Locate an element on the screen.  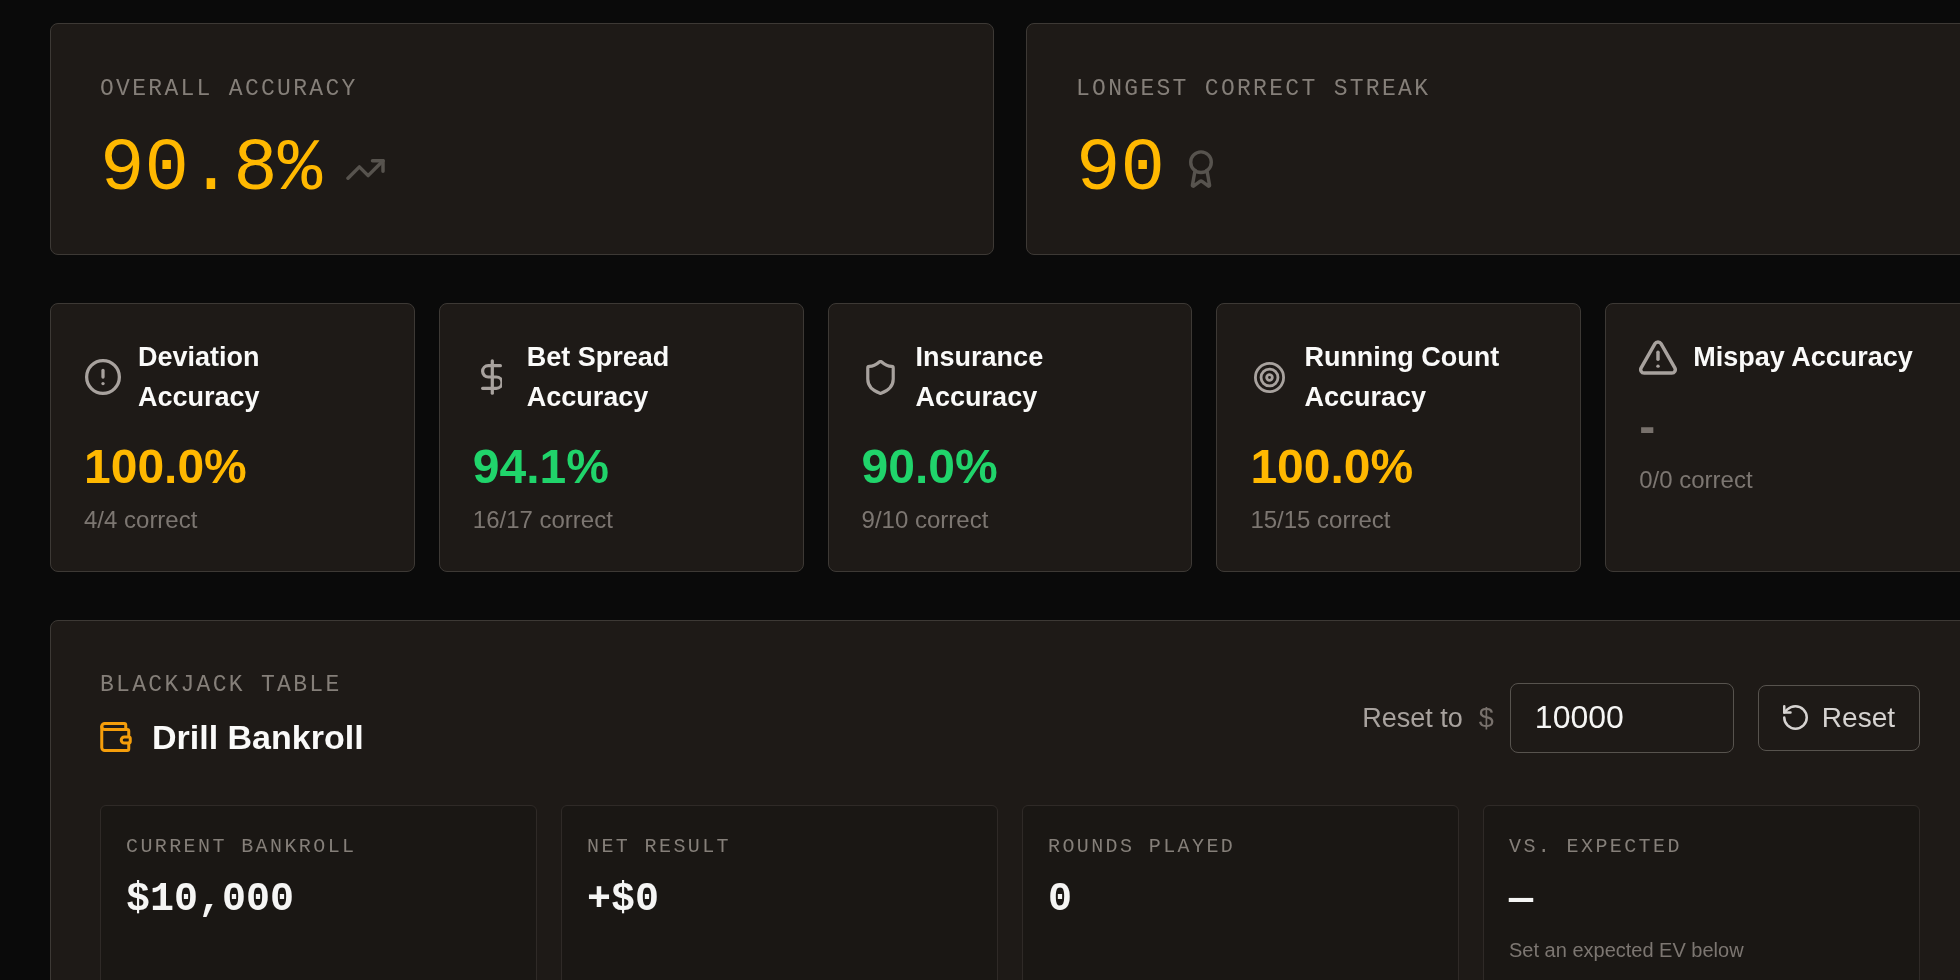
warning-triangle-icon is located at coordinates (1658, 357).